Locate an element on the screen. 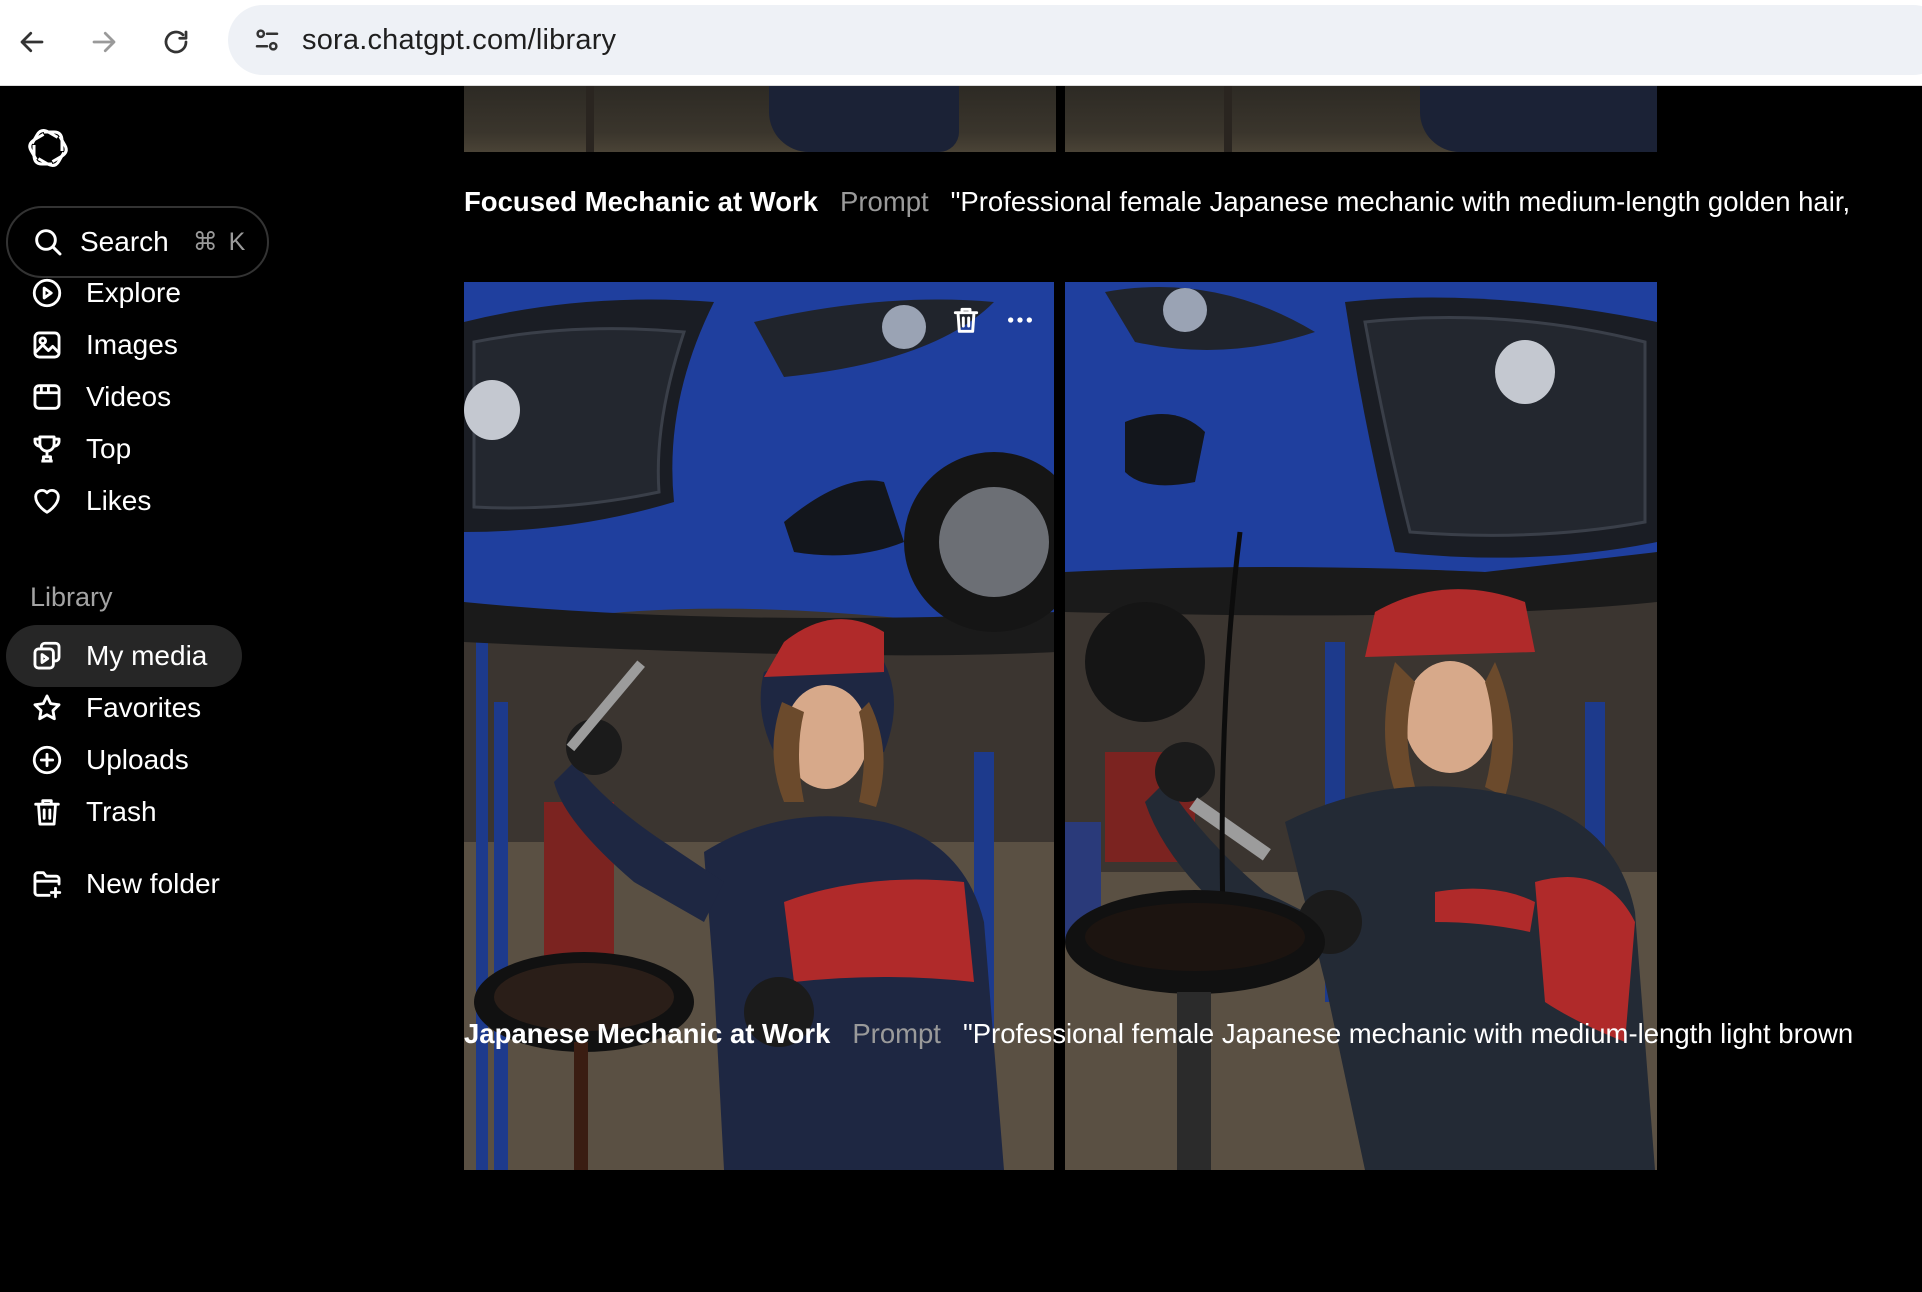 The image size is (1922, 1292). arrow-right-icon is located at coordinates (104, 42).